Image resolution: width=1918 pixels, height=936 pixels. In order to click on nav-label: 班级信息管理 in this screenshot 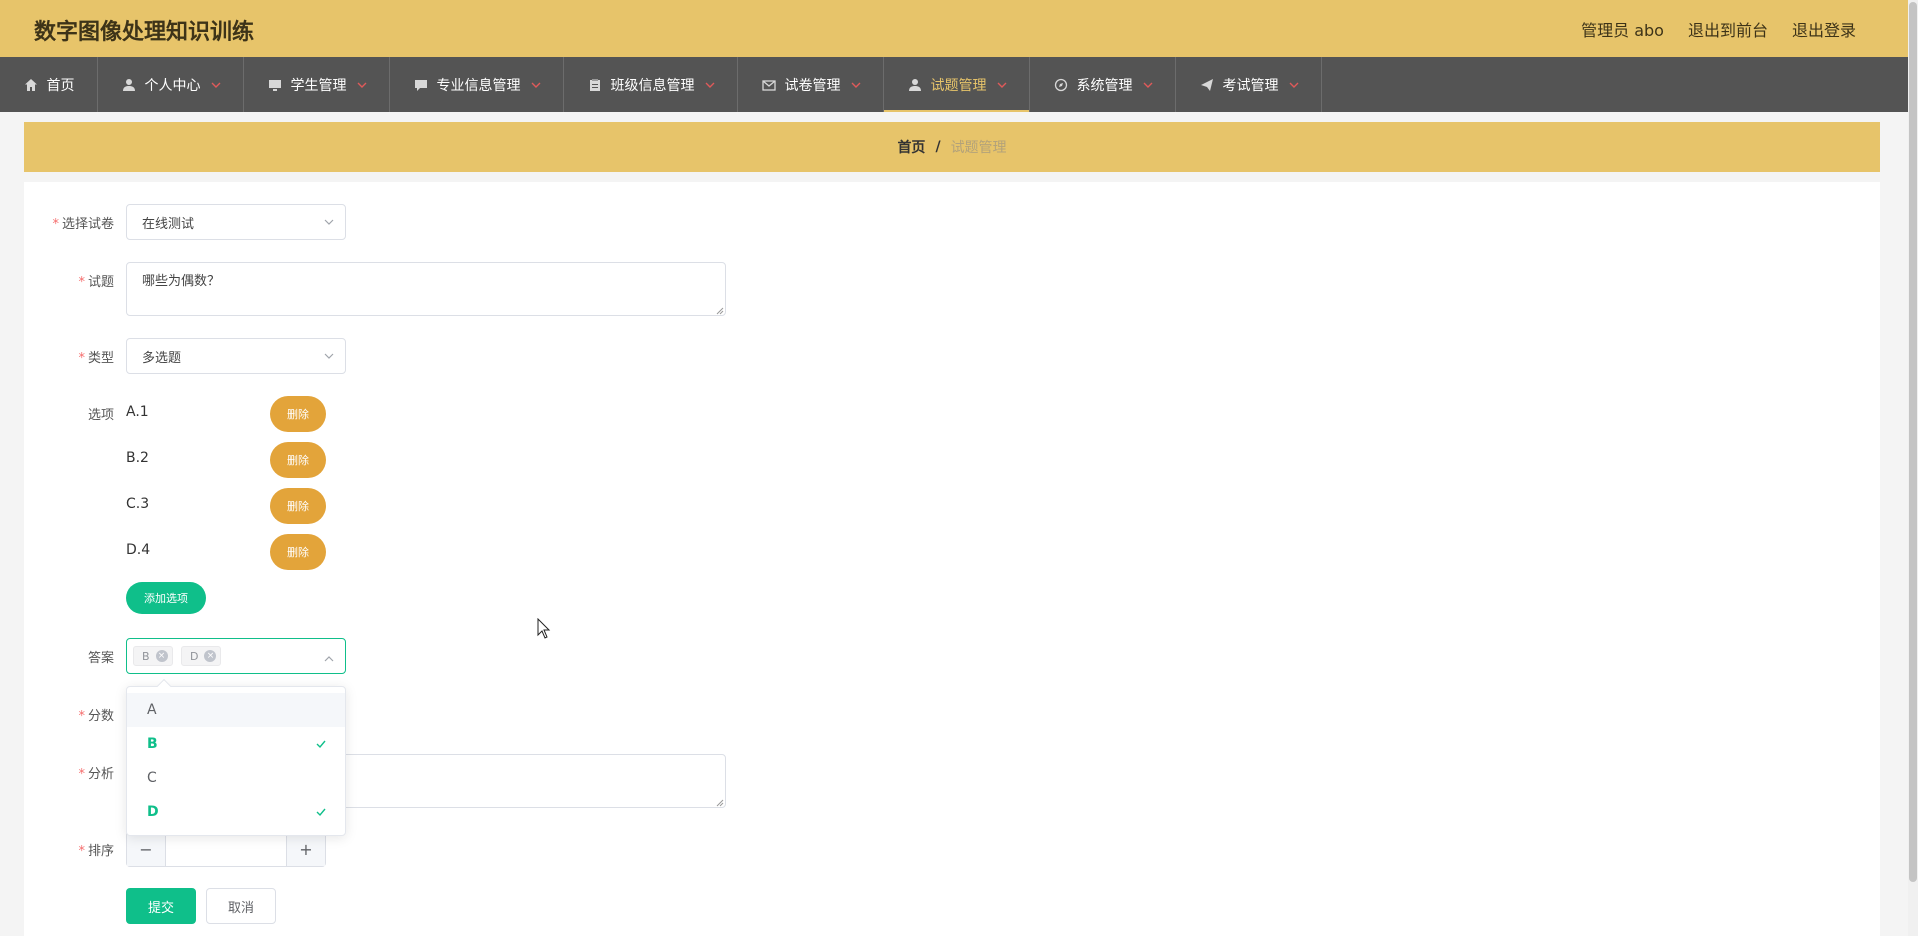, I will do `click(652, 85)`.